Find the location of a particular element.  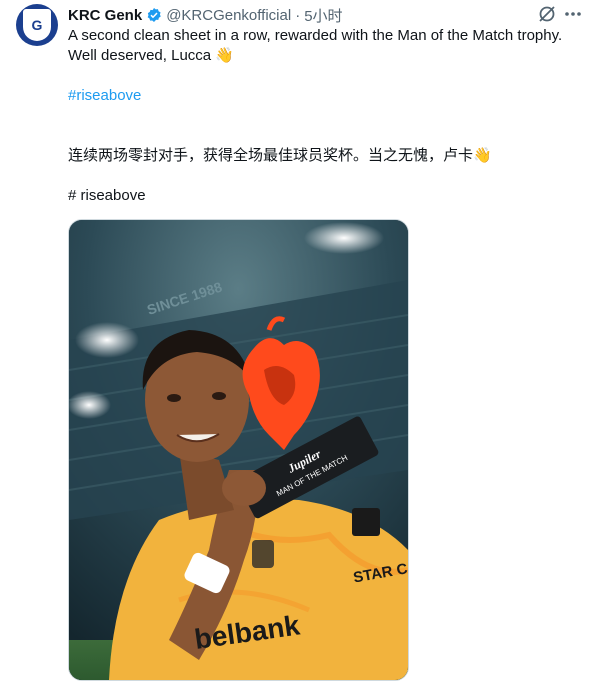

hashtag-text-chinese: # riseabove is located at coordinates (107, 195).